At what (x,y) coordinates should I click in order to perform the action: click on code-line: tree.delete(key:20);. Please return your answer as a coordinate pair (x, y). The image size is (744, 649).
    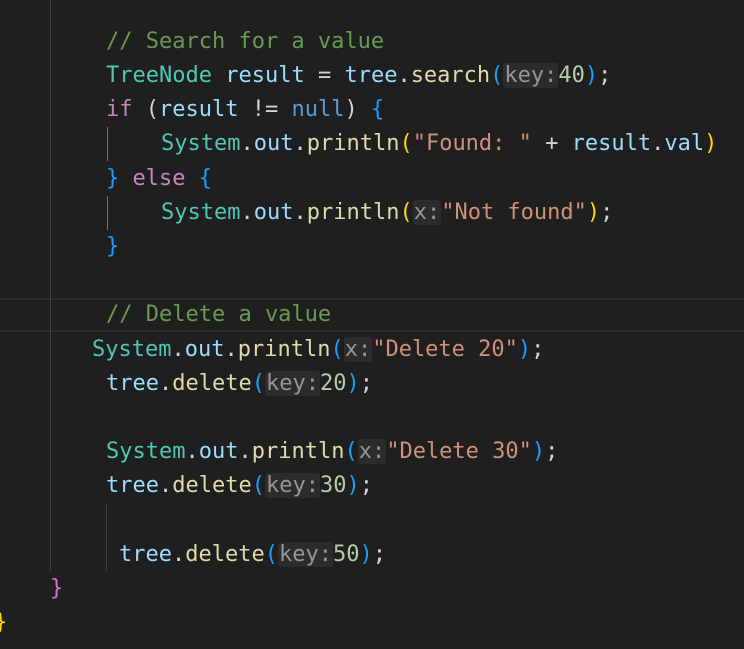
    Looking at the image, I should click on (239, 384).